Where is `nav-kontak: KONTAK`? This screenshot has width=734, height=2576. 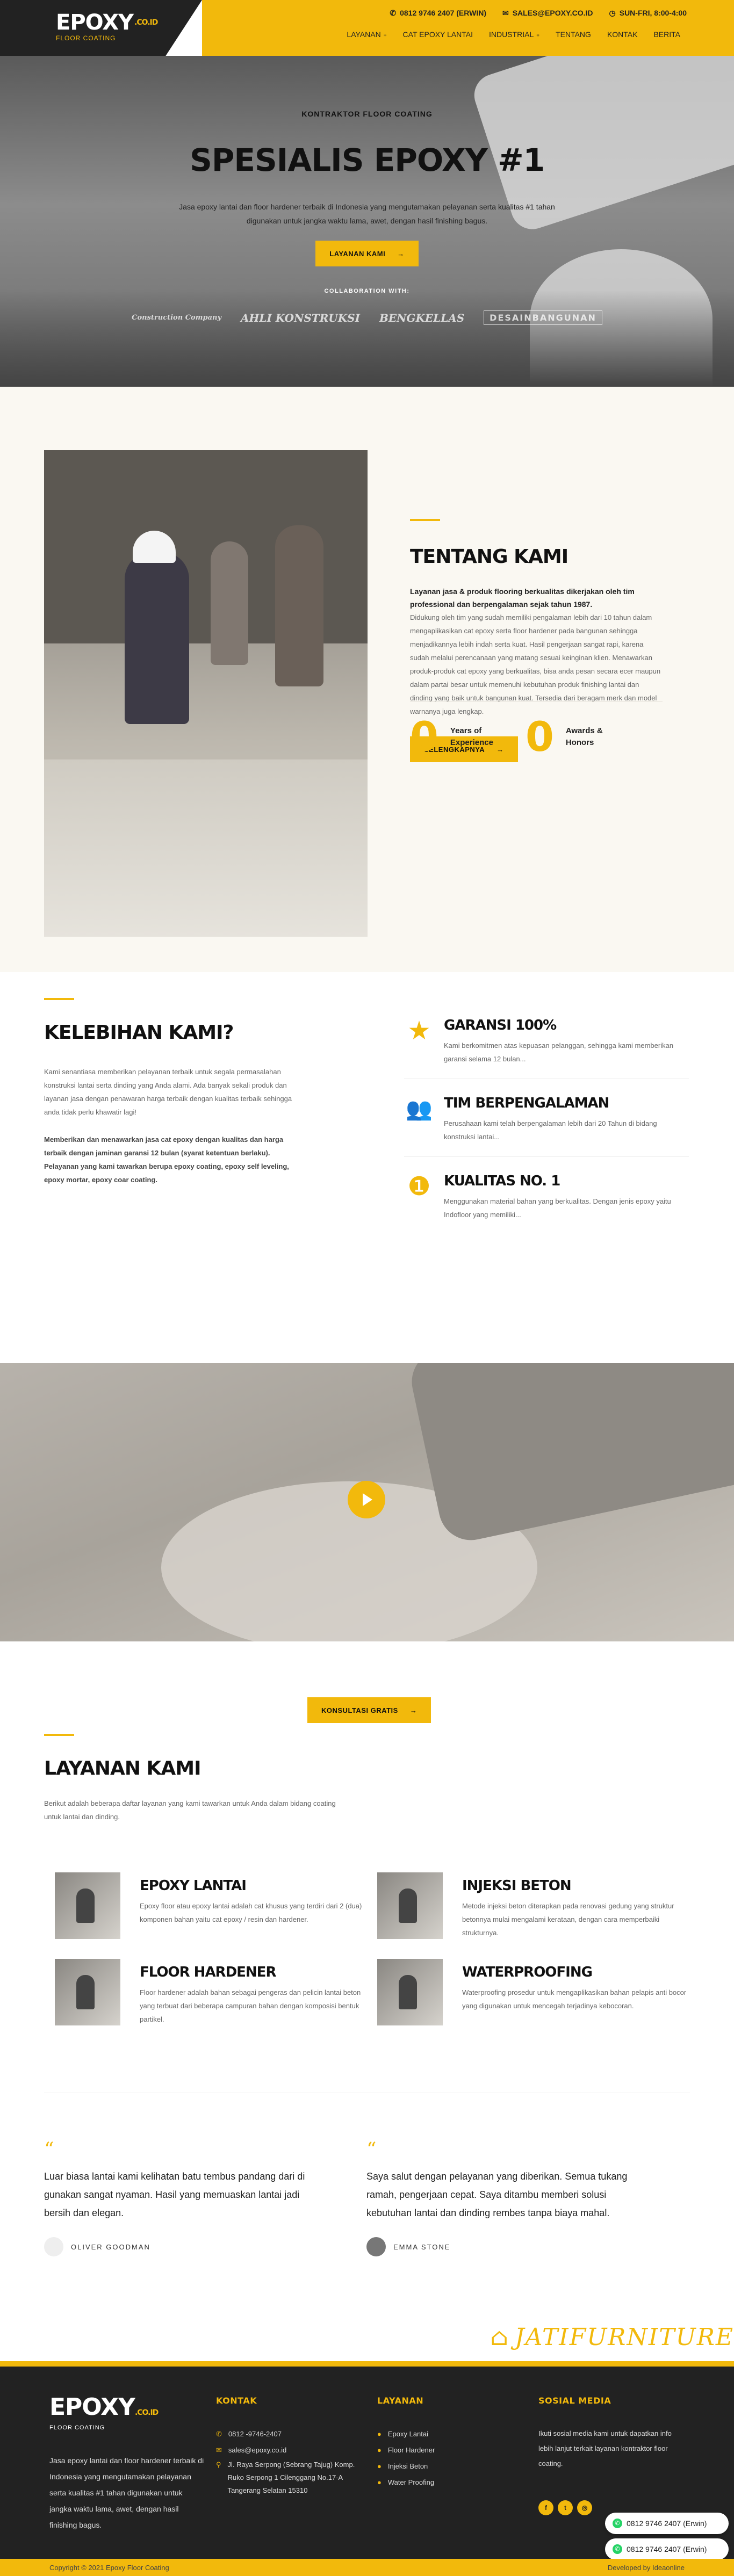 nav-kontak: KONTAK is located at coordinates (622, 34).